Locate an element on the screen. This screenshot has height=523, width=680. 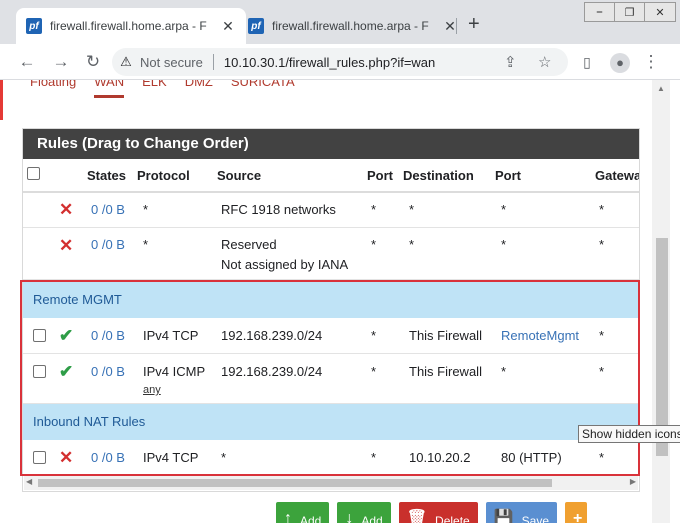
select-all-checkbox is located at coordinates (33, 173).